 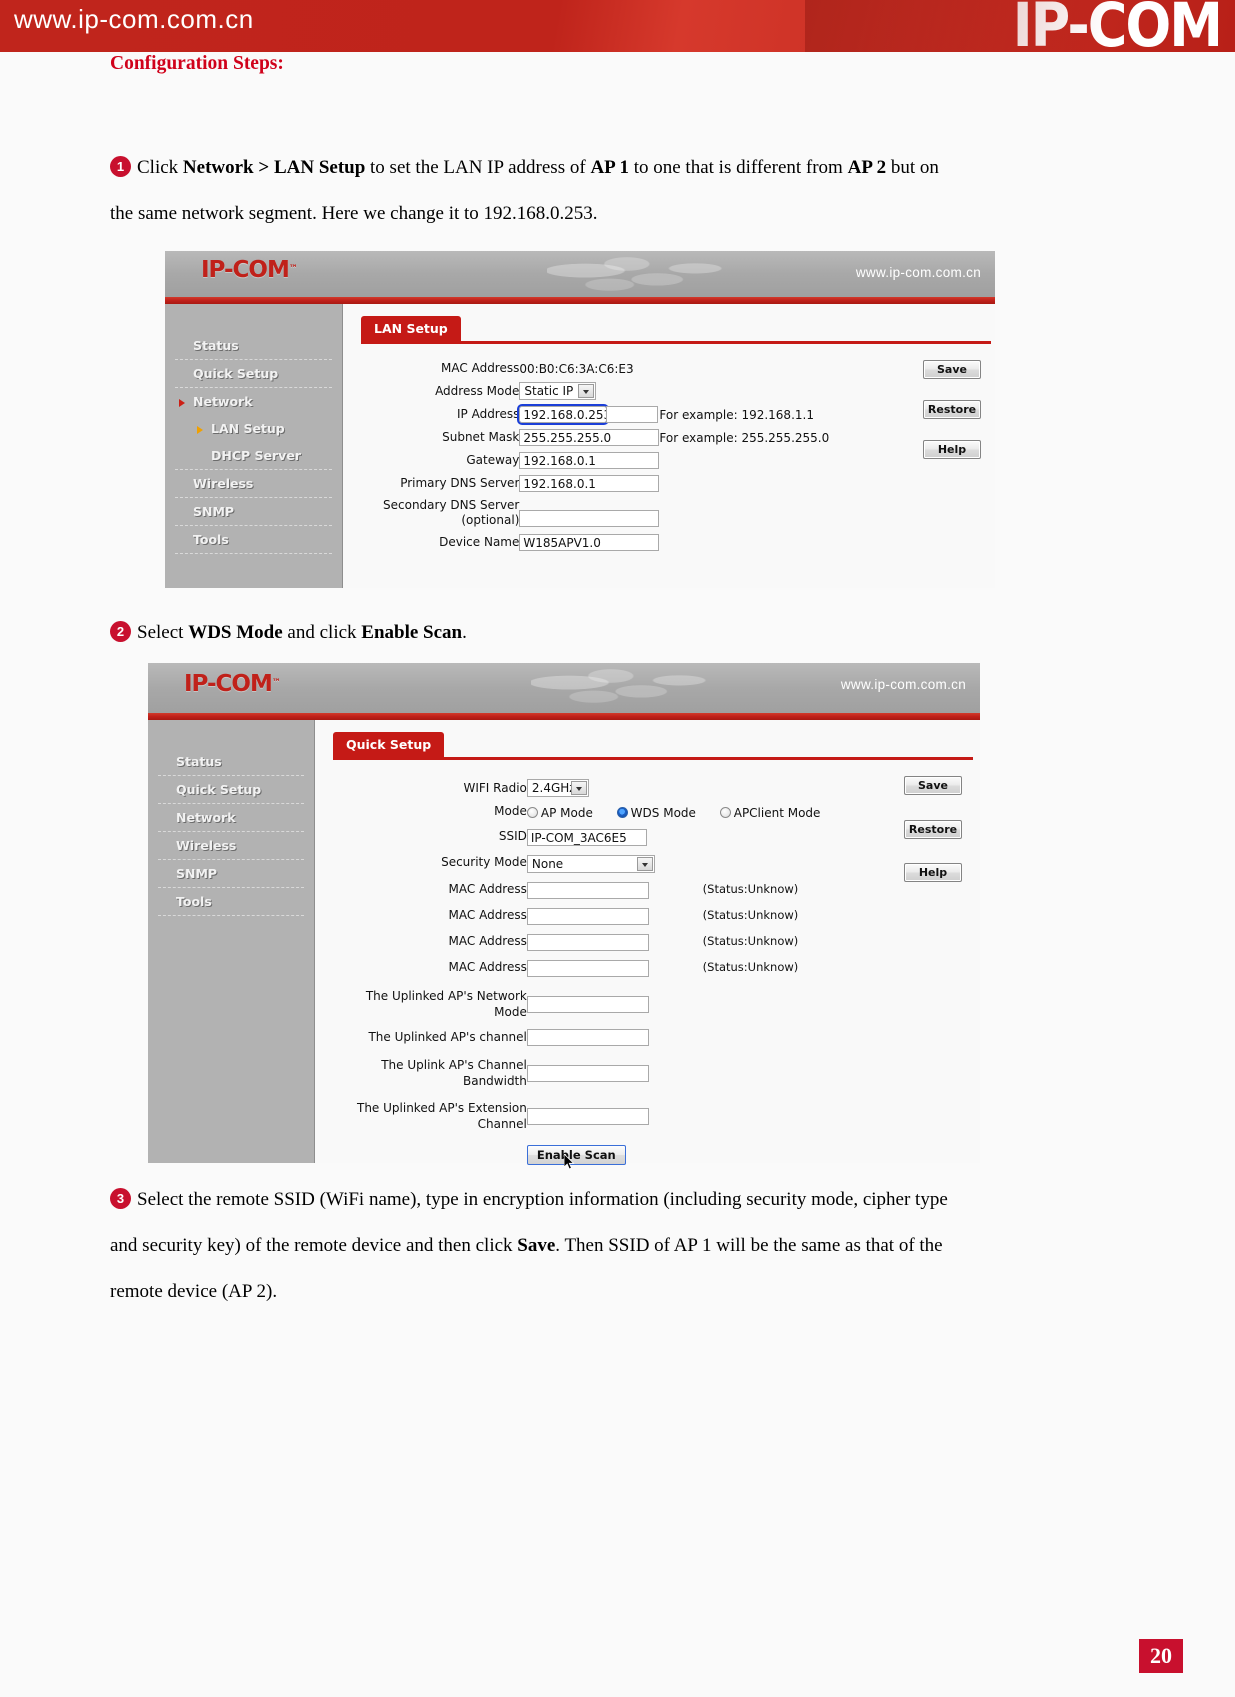 What do you see at coordinates (231, 874) in the screenshot?
I see `sidebar-item-snmp-2: SNMP` at bounding box center [231, 874].